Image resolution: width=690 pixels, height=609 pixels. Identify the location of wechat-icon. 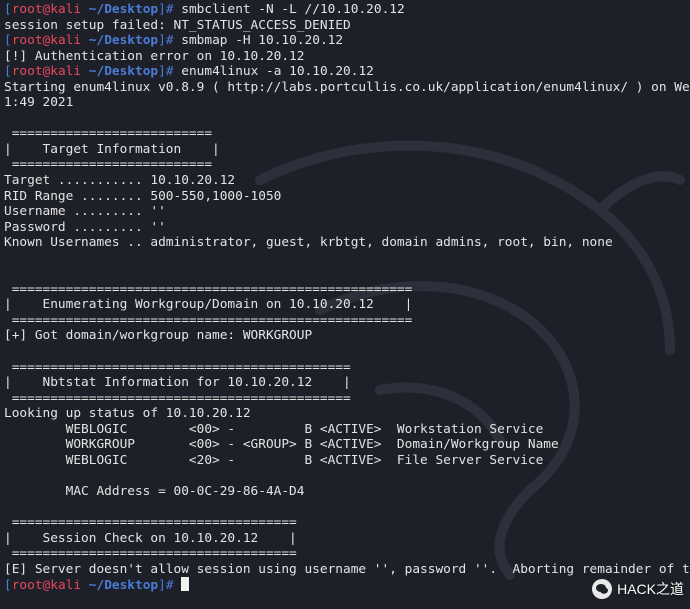
(602, 589).